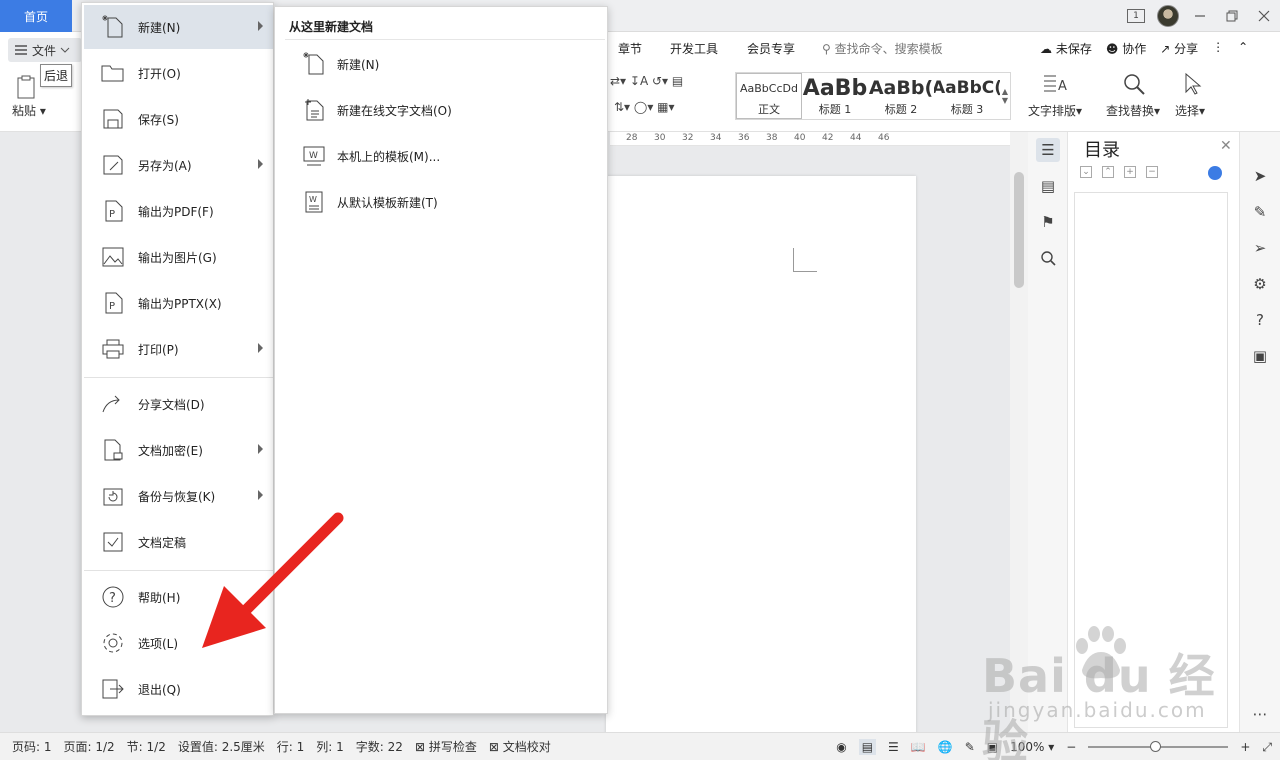 This screenshot has height=760, width=1280. What do you see at coordinates (178, 211) in the screenshot?
I see `menu-item-export-pdf: P 输出为PDF(F)` at bounding box center [178, 211].